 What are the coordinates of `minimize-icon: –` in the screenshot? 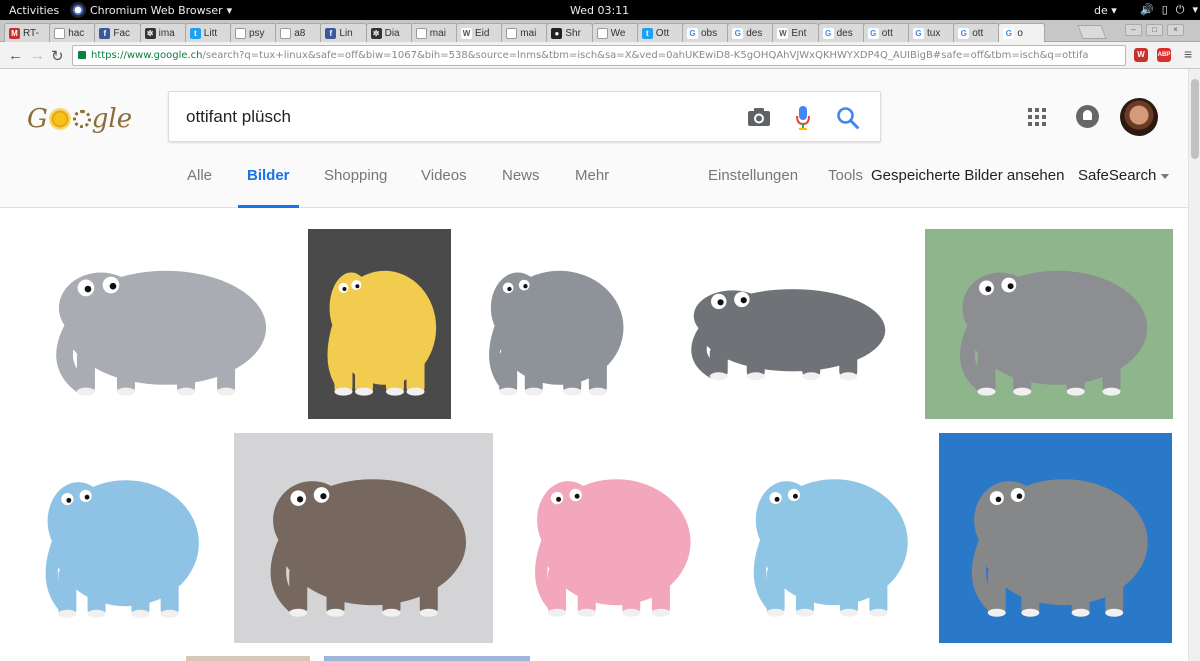 It's located at (1133, 30).